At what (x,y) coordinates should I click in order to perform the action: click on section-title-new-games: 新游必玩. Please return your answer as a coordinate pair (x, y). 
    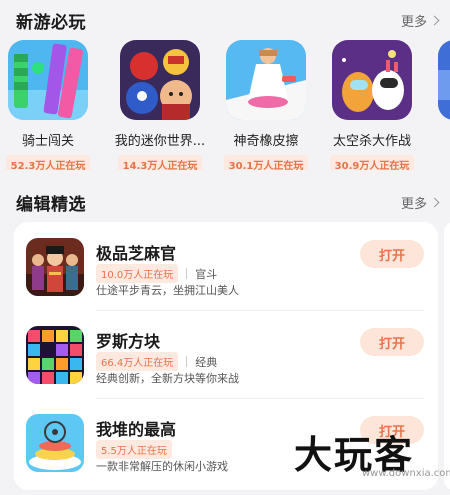
    Looking at the image, I should click on (51, 22).